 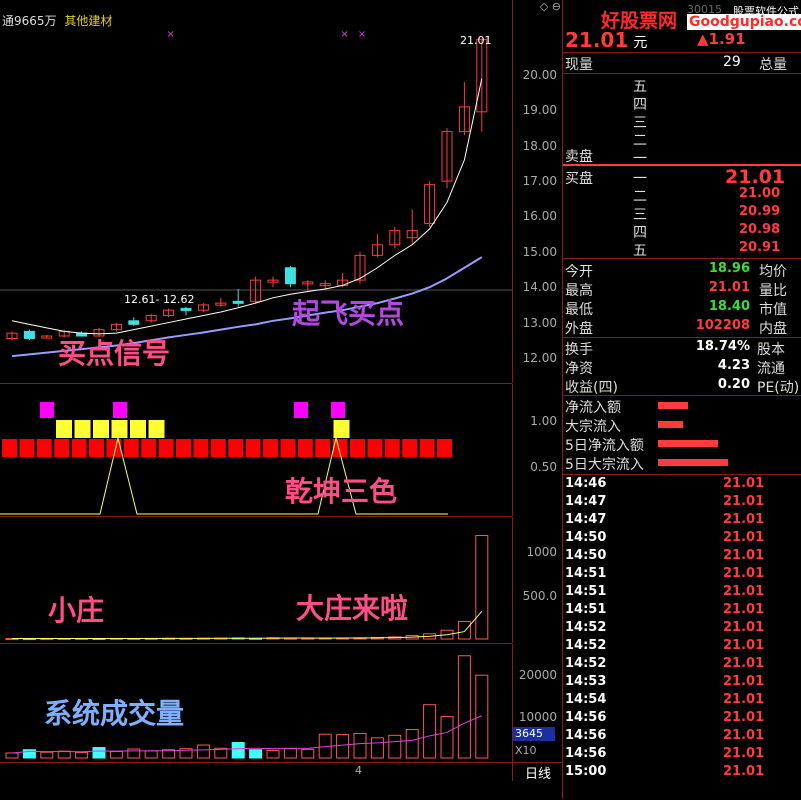 What do you see at coordinates (682, 231) in the screenshot?
I see `buy-level-row: 四 20.98` at bounding box center [682, 231].